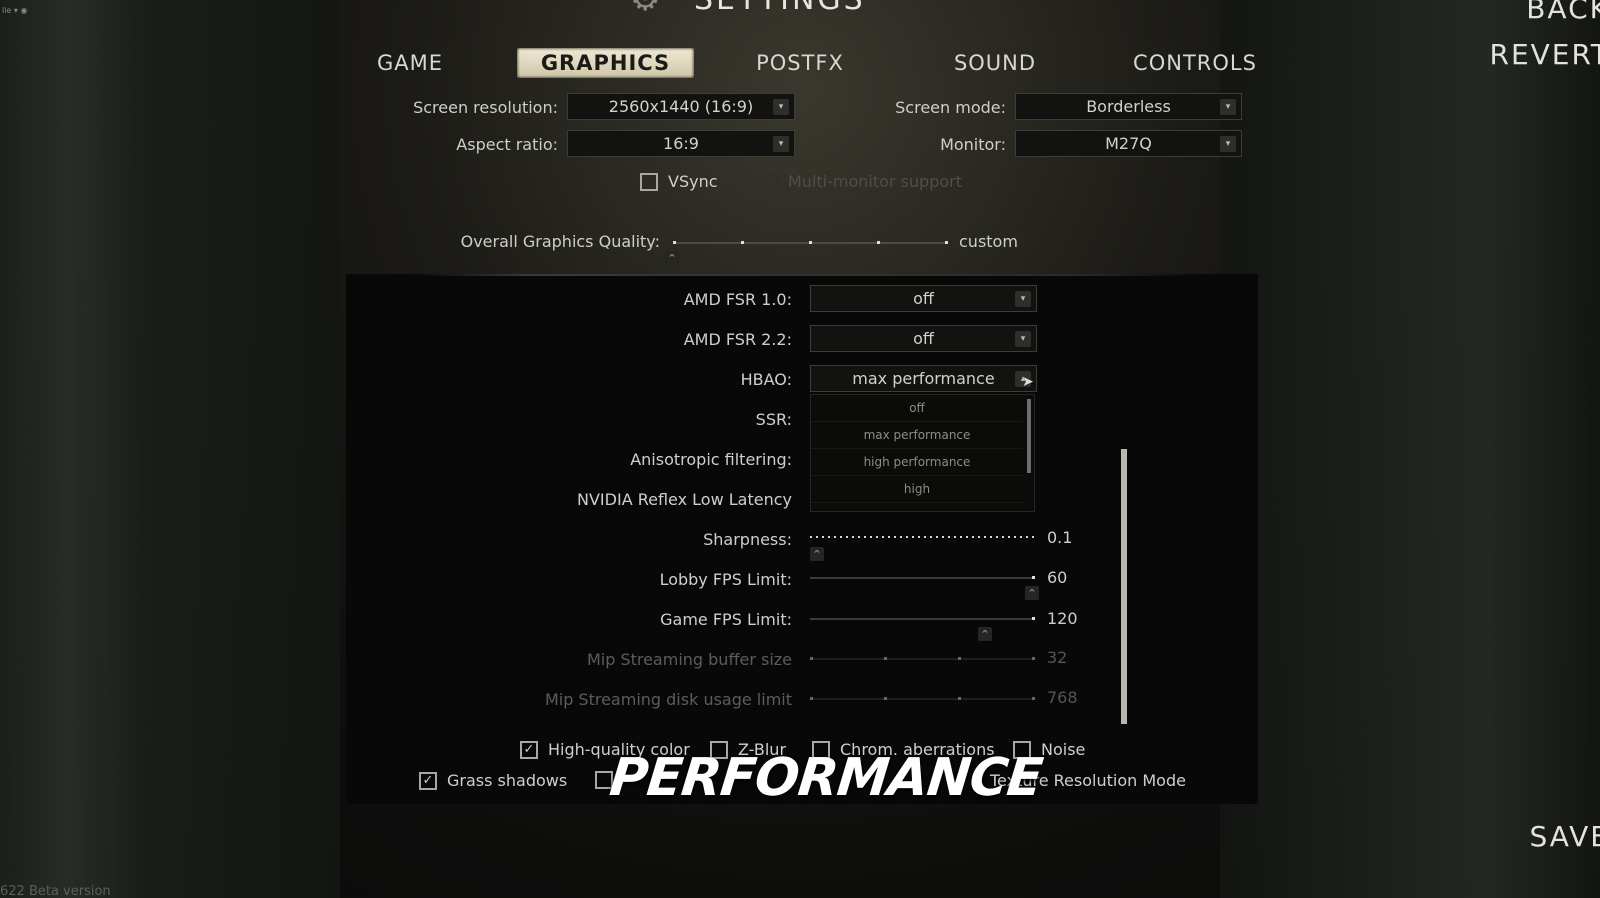 The height and width of the screenshot is (898, 1600). I want to click on amd-fsr-22-value: off, so click(923, 338).